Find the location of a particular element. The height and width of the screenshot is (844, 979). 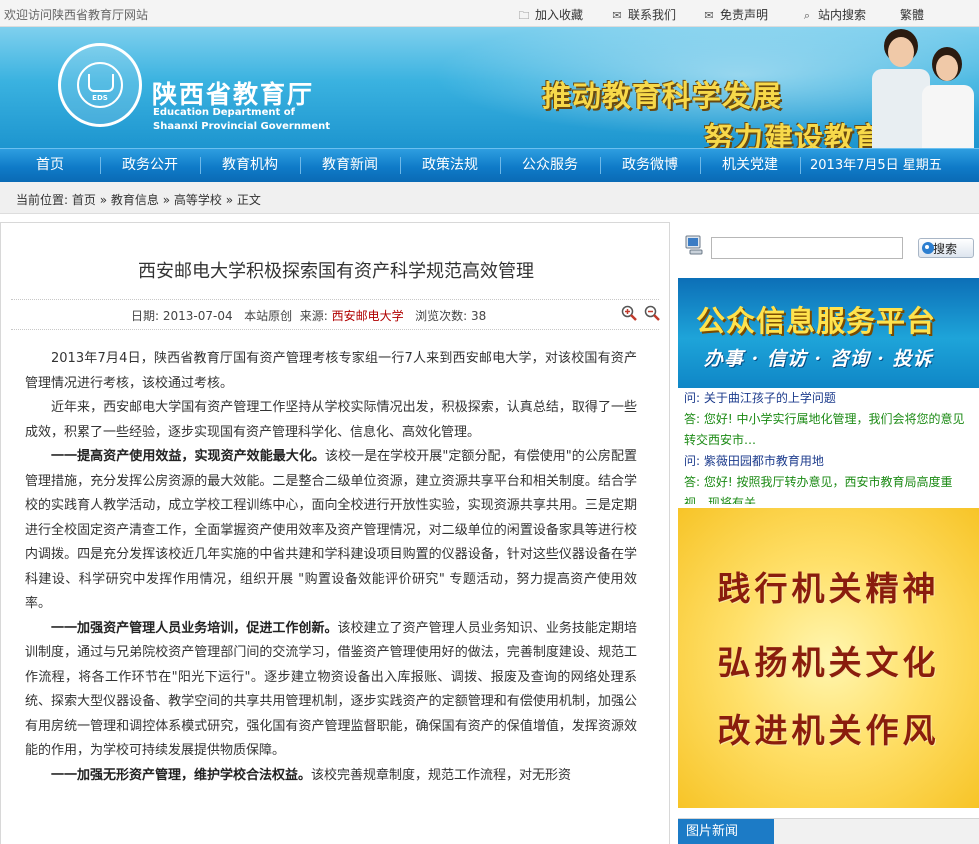

meta-divider-top is located at coordinates (335, 299).